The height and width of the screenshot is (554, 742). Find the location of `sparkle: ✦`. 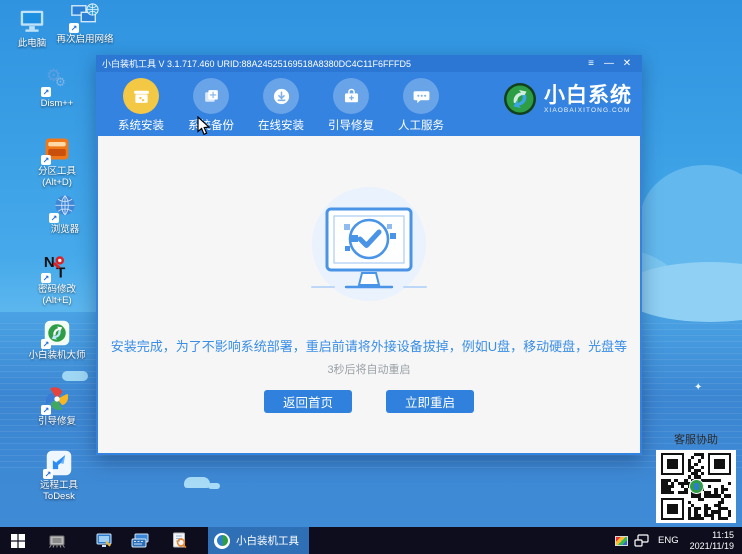

sparkle: ✦ is located at coordinates (698, 387).